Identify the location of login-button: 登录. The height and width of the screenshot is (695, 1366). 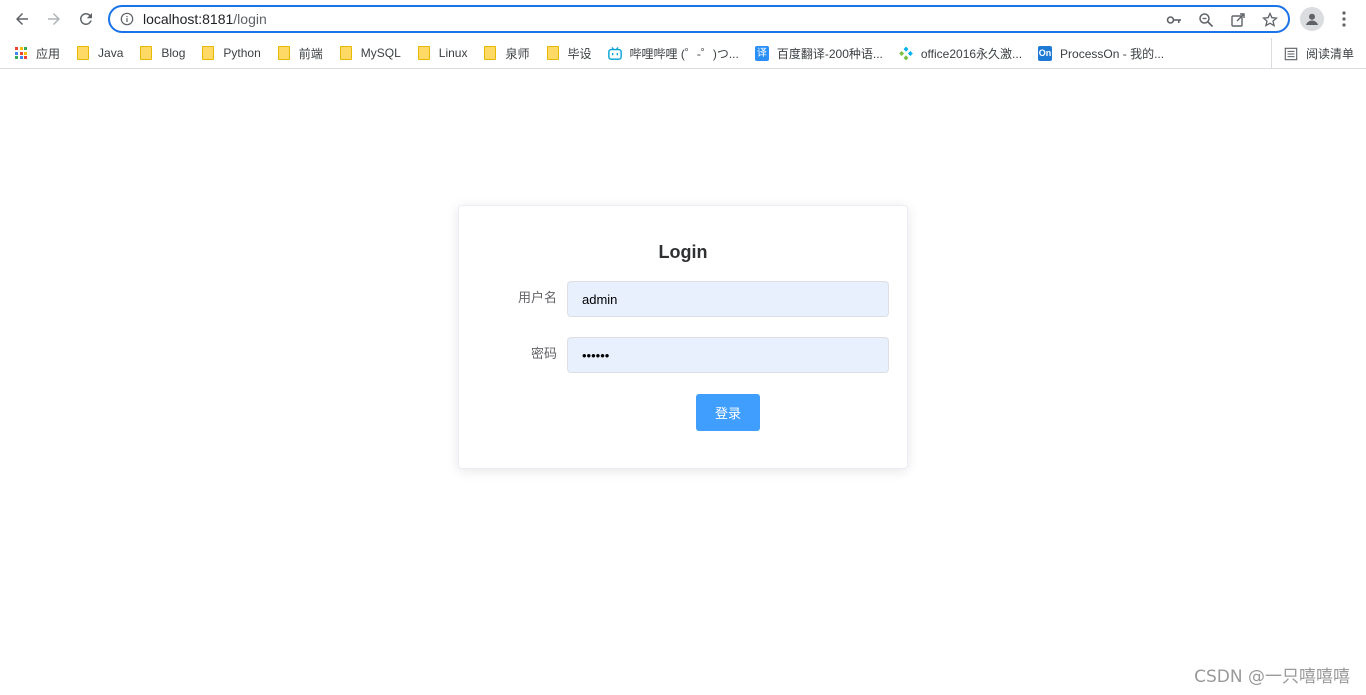
(728, 412).